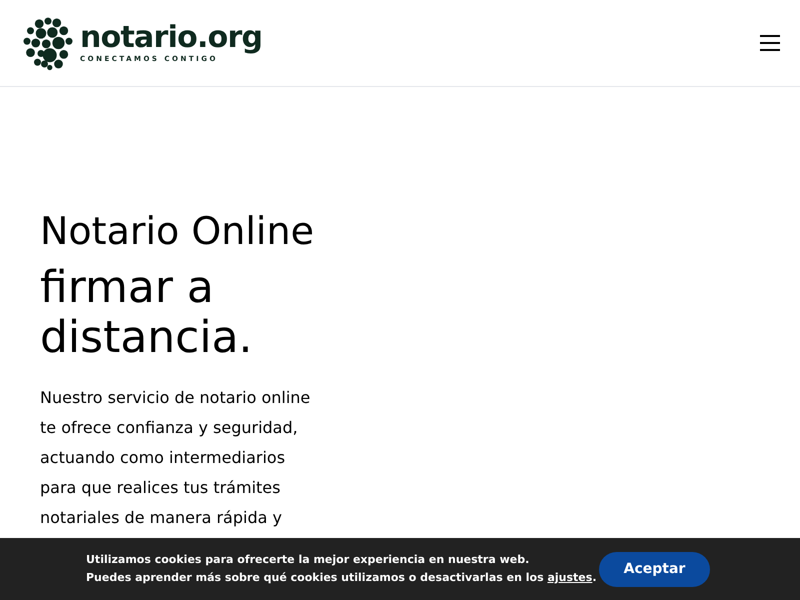 This screenshot has width=800, height=600. I want to click on page-title: Notario Online, so click(177, 231).